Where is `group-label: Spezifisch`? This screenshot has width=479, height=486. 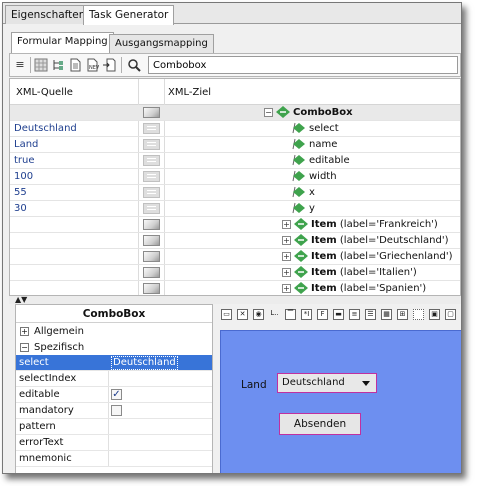 group-label: Spezifisch is located at coordinates (59, 347).